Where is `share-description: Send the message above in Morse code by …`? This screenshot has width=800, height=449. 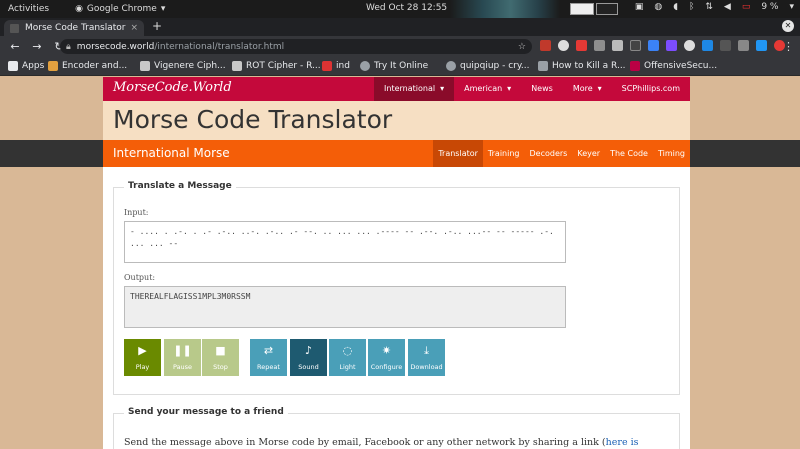 share-description: Send the message above in Morse code by … is located at coordinates (365, 442).